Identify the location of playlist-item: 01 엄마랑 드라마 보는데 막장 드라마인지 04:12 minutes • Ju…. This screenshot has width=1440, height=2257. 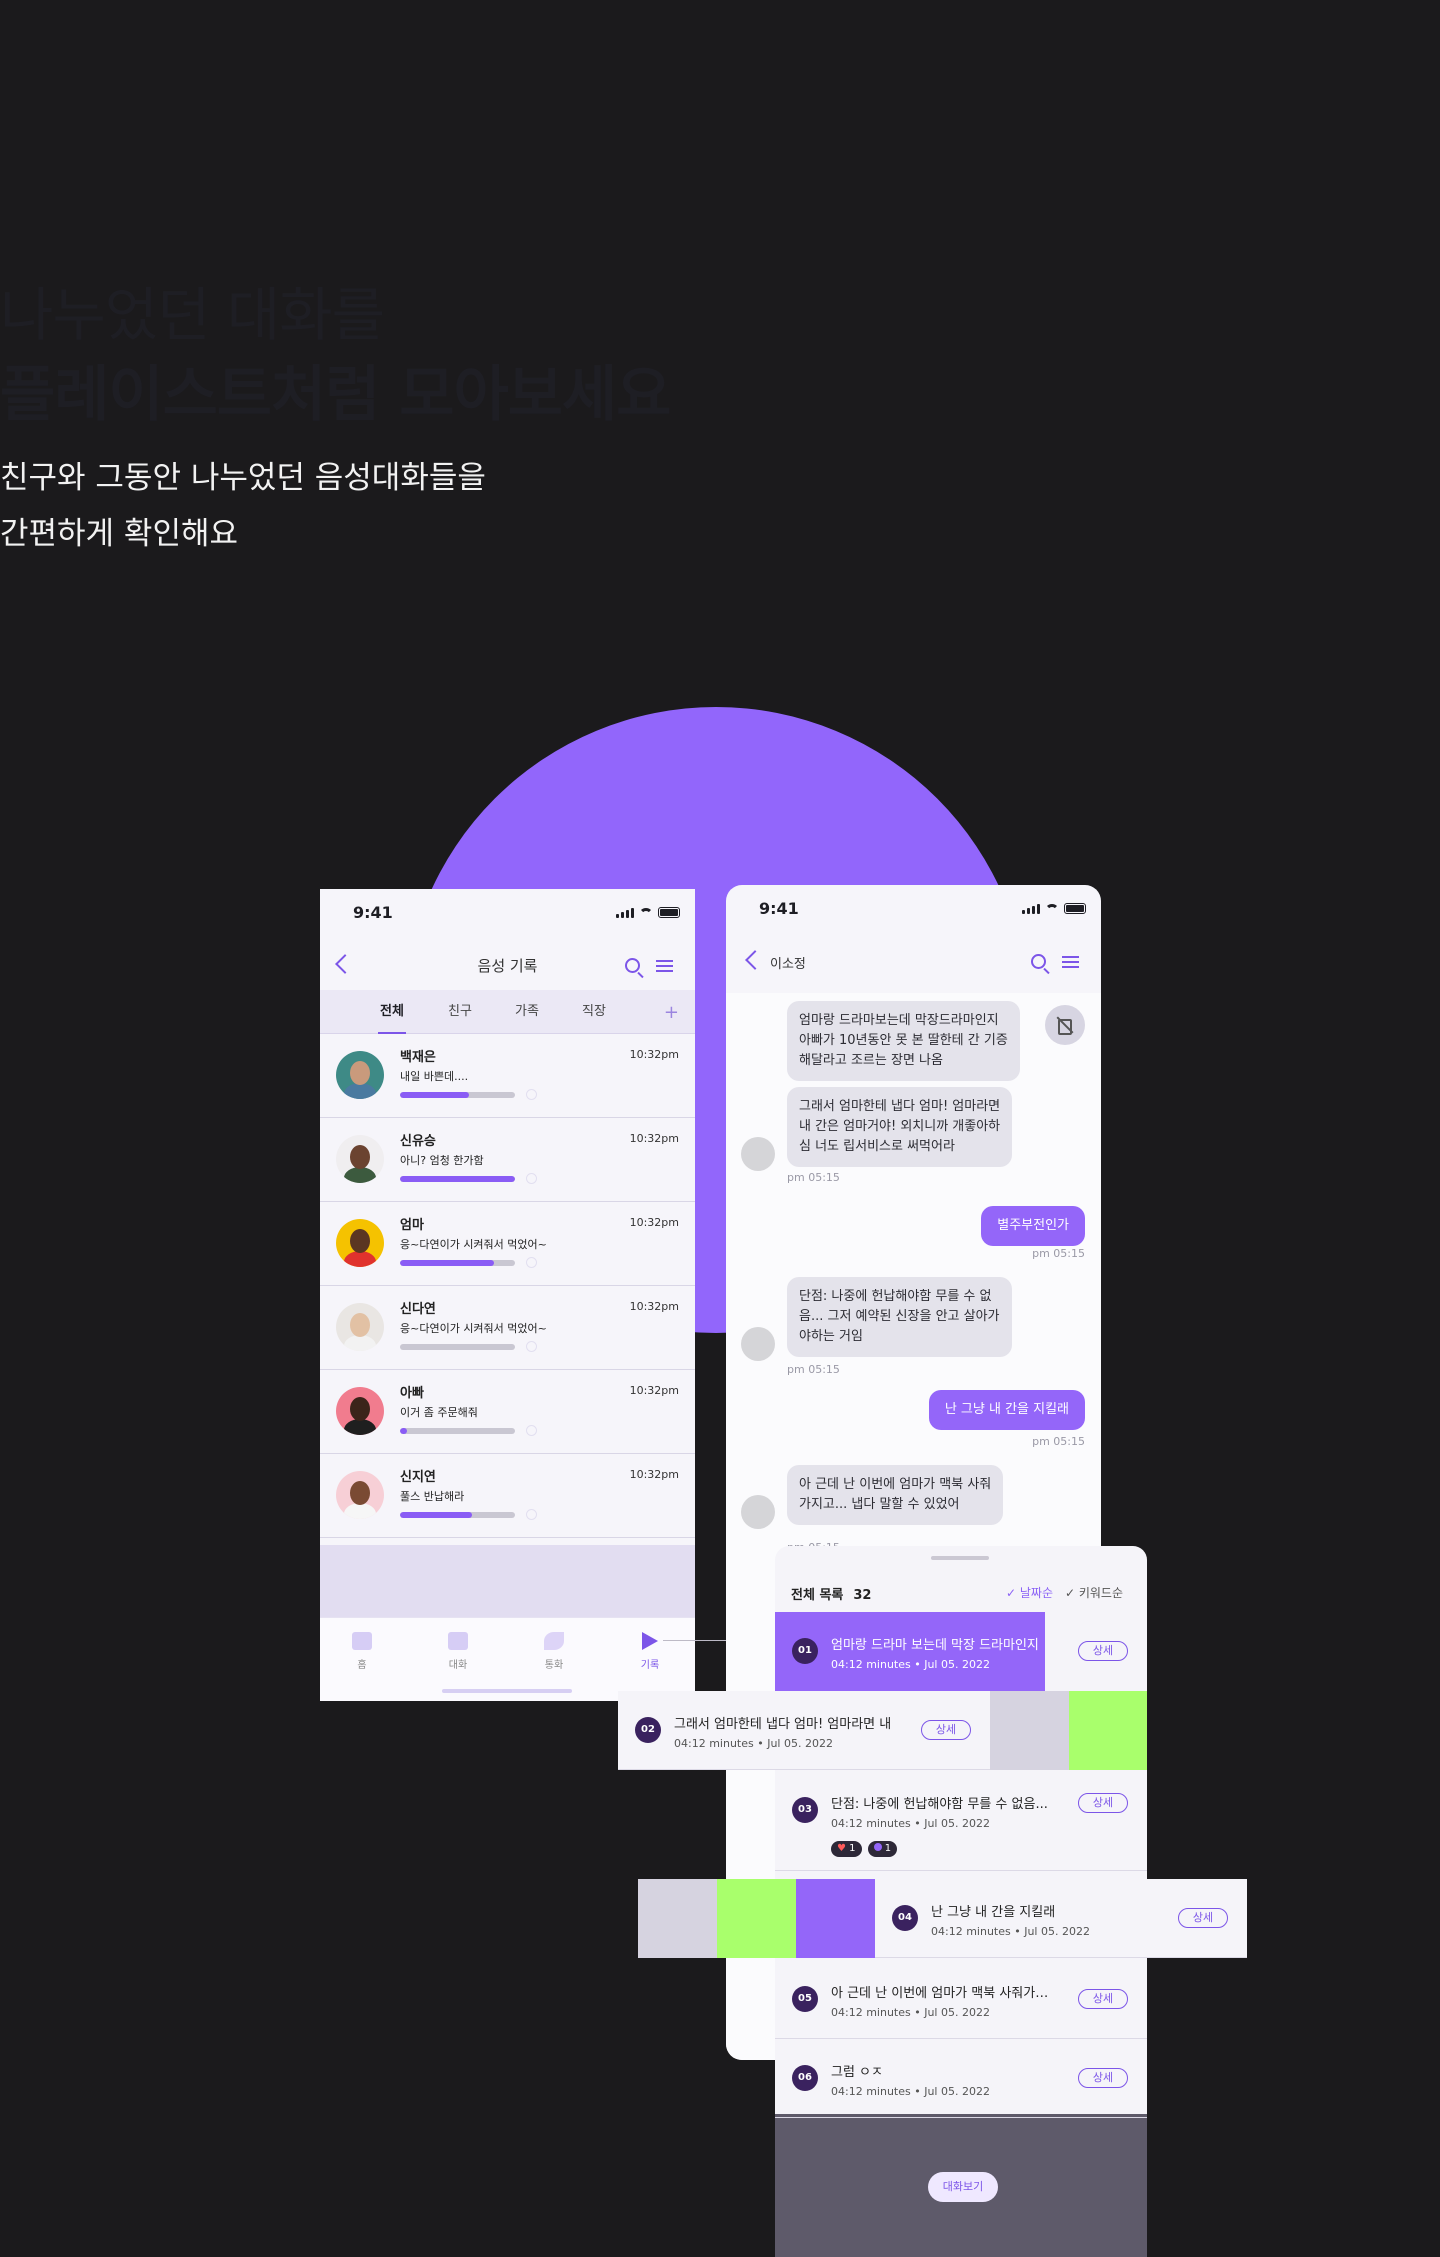
(951, 1651).